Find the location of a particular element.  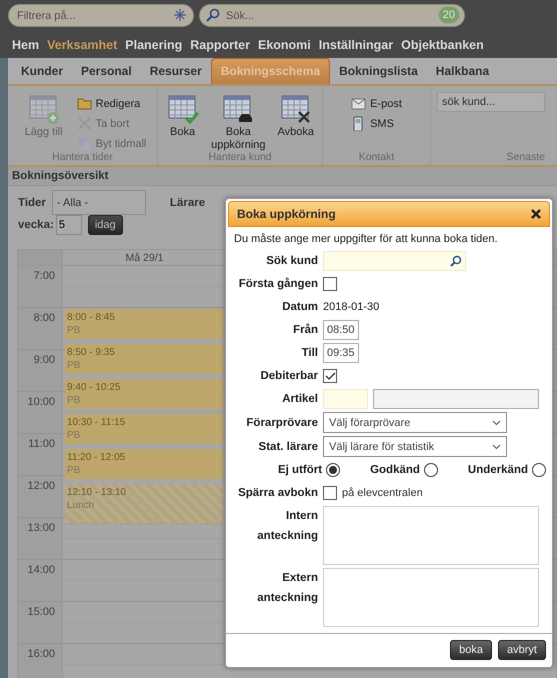

hour-label: 9:00 is located at coordinates (40, 371).